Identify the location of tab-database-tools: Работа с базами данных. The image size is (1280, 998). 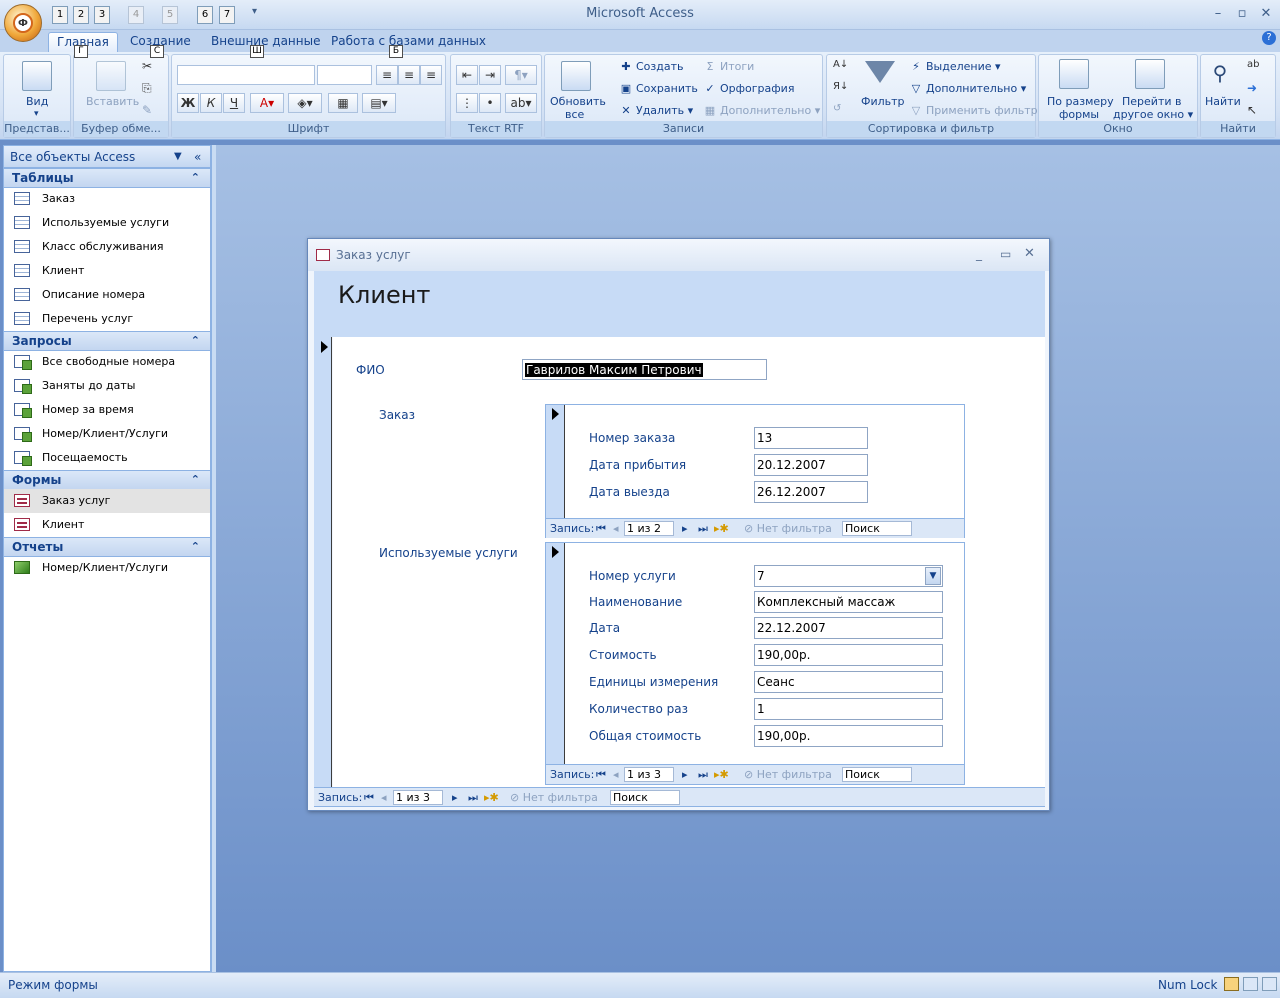
(408, 42).